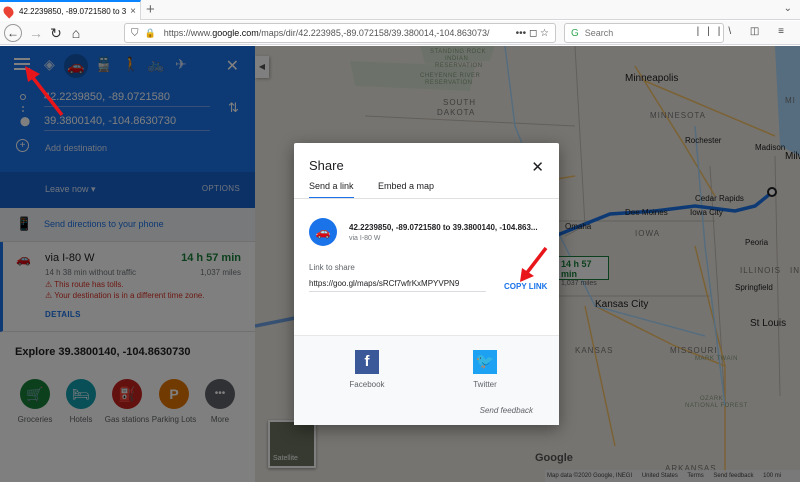 Image resolution: width=800 pixels, height=482 pixels. I want to click on page-actions-icon: ••• ◻ ☆, so click(532, 33).